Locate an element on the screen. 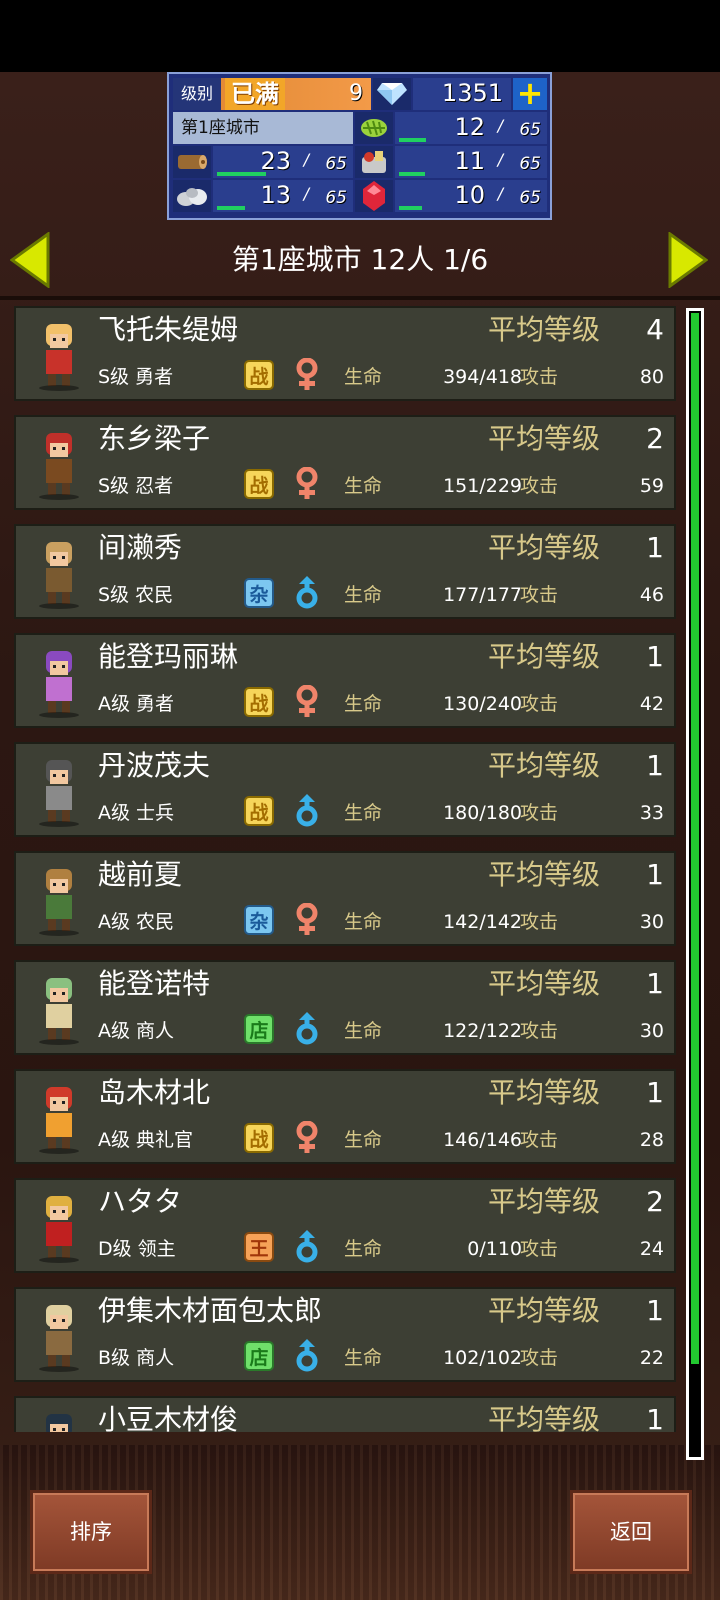  gem-count-box: 1351 is located at coordinates (462, 94).